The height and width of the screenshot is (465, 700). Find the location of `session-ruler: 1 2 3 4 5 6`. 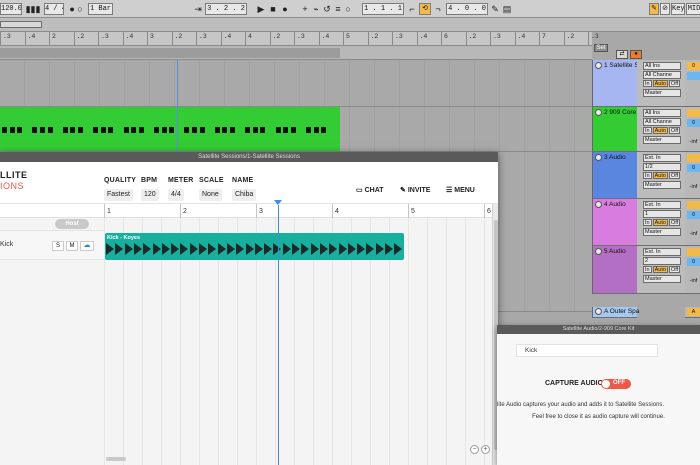

session-ruler: 1 2 3 4 5 6 is located at coordinates (246, 211).